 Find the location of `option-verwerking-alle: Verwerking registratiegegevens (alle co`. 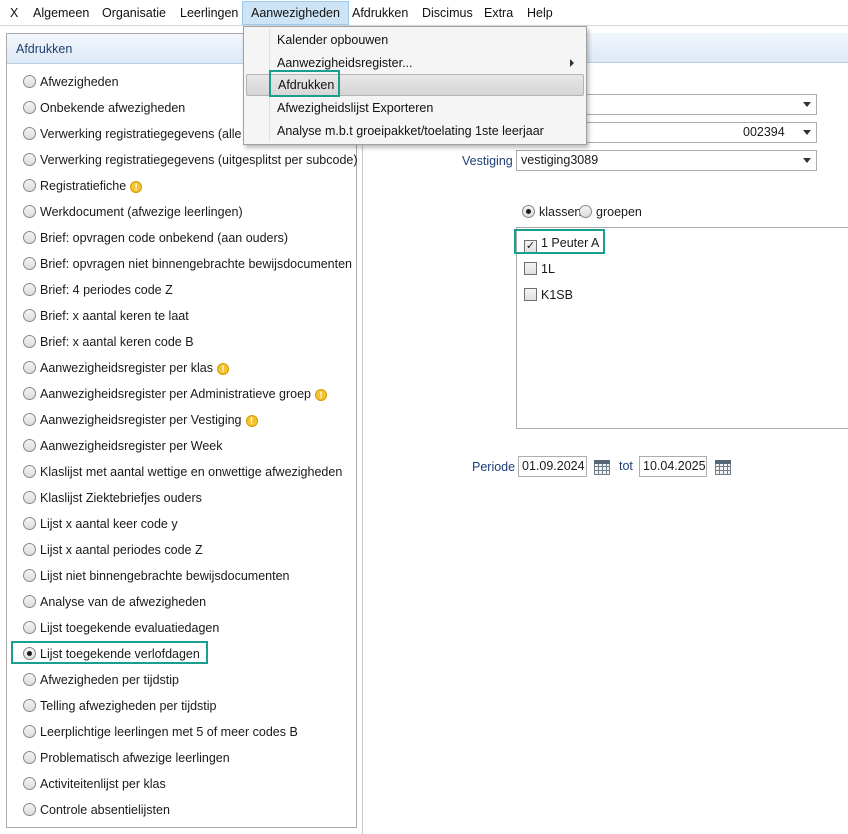

option-verwerking-alle: Verwerking registratiegegevens (alle co is located at coordinates (140, 134).